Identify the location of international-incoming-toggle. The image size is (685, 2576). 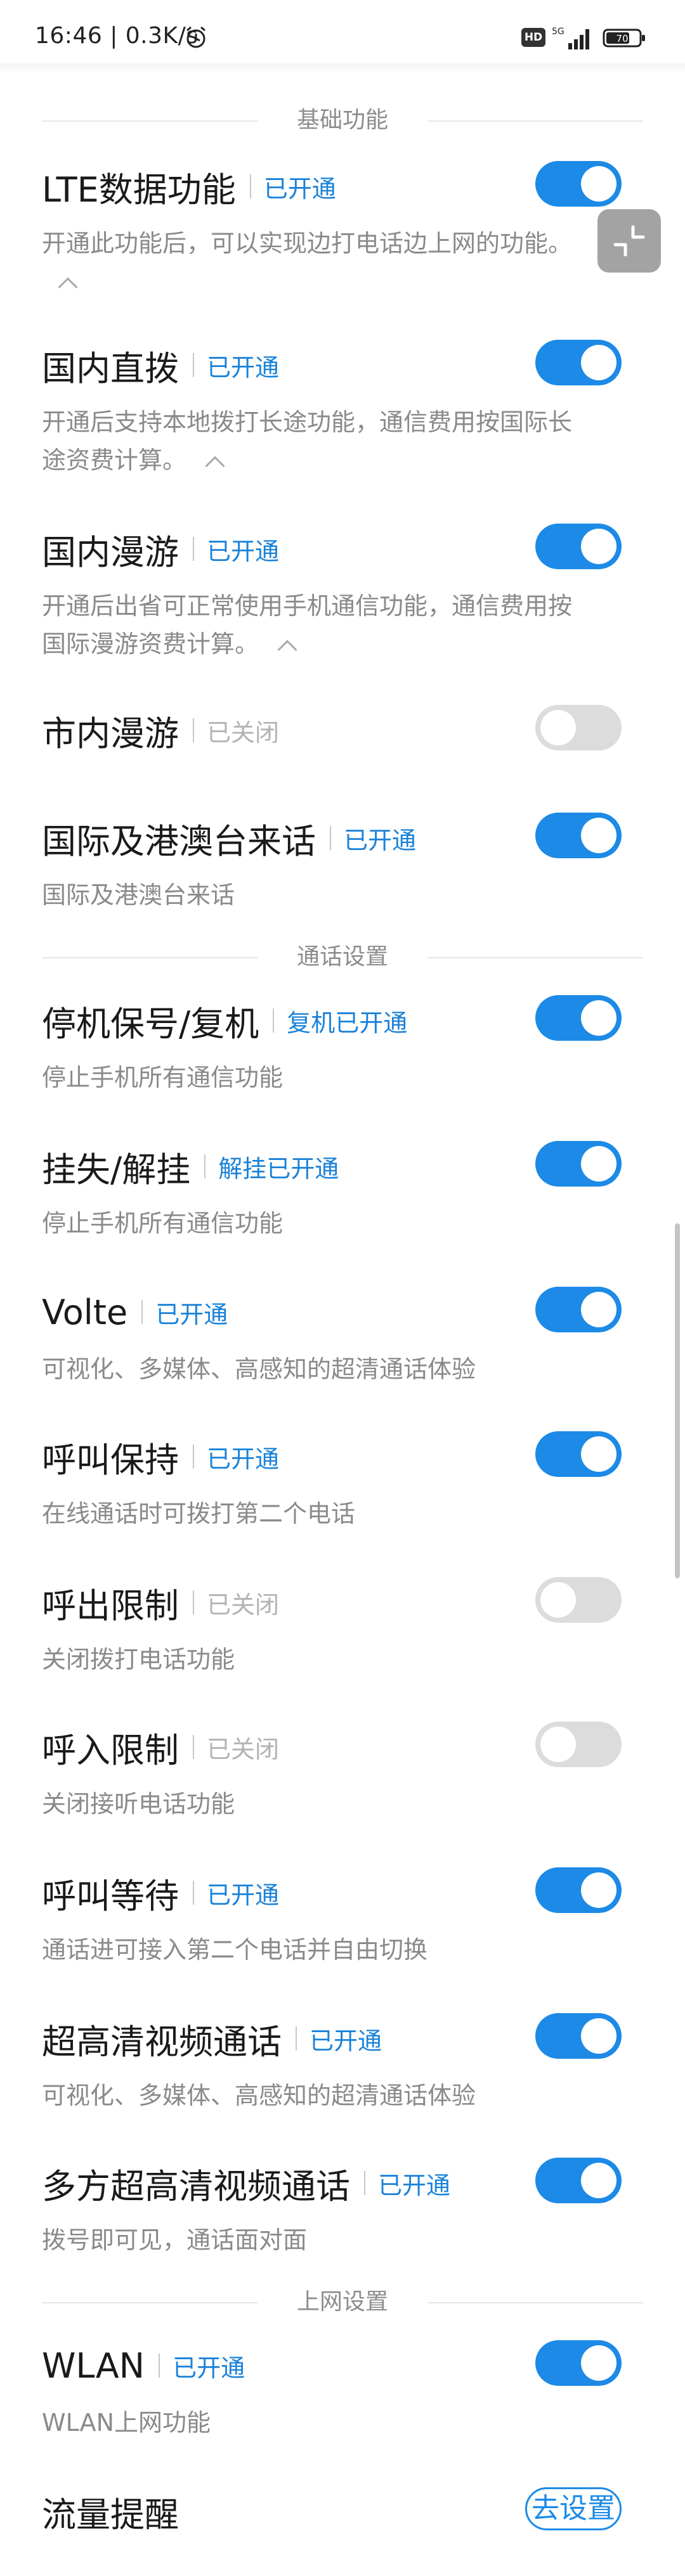
(579, 836).